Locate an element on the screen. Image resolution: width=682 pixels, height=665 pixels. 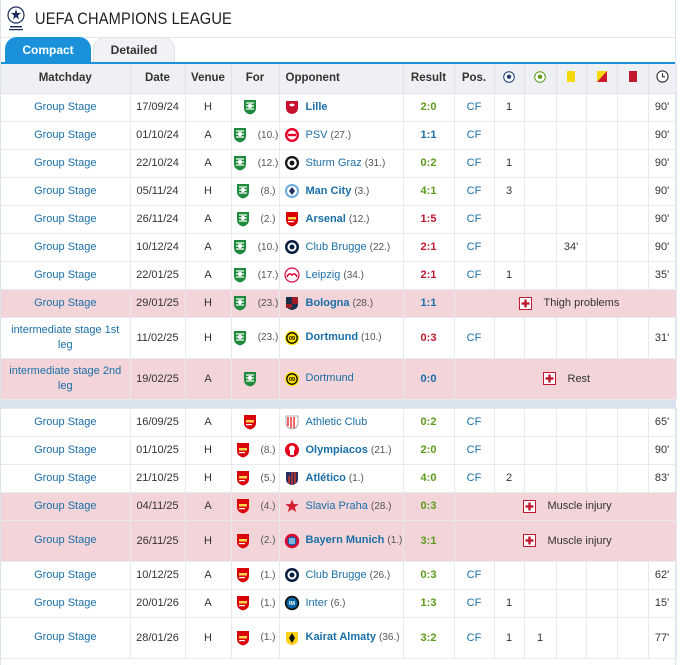
opponent-link: Dortmund is located at coordinates (330, 378).